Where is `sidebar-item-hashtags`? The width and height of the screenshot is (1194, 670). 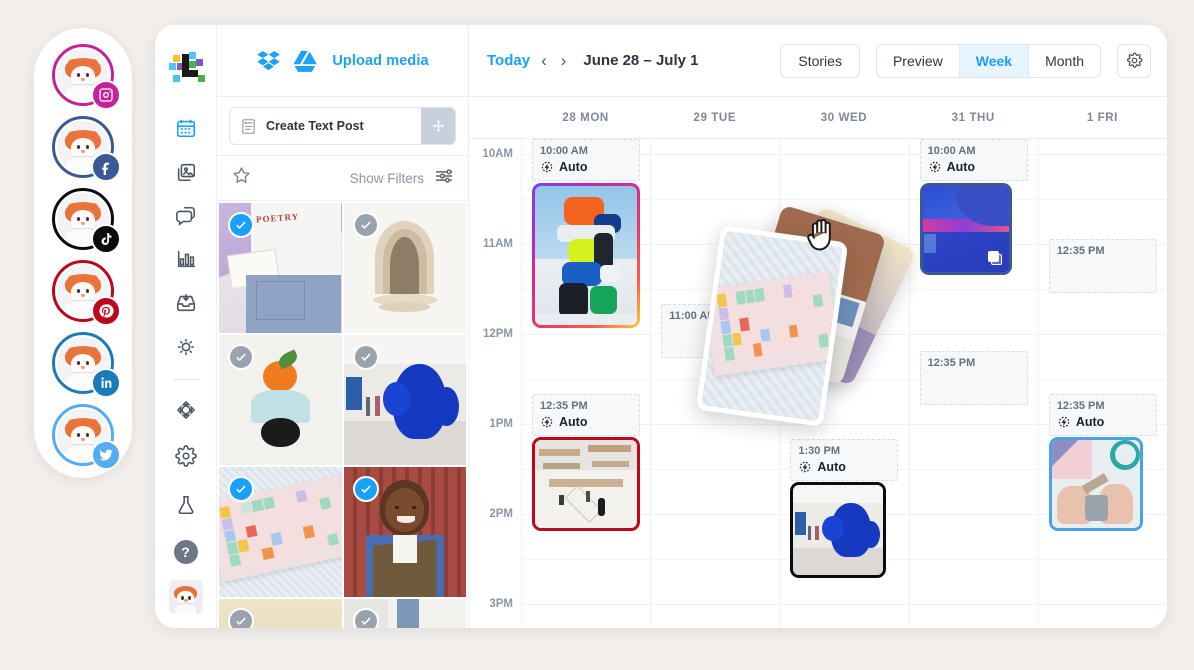 sidebar-item-hashtags is located at coordinates (186, 409).